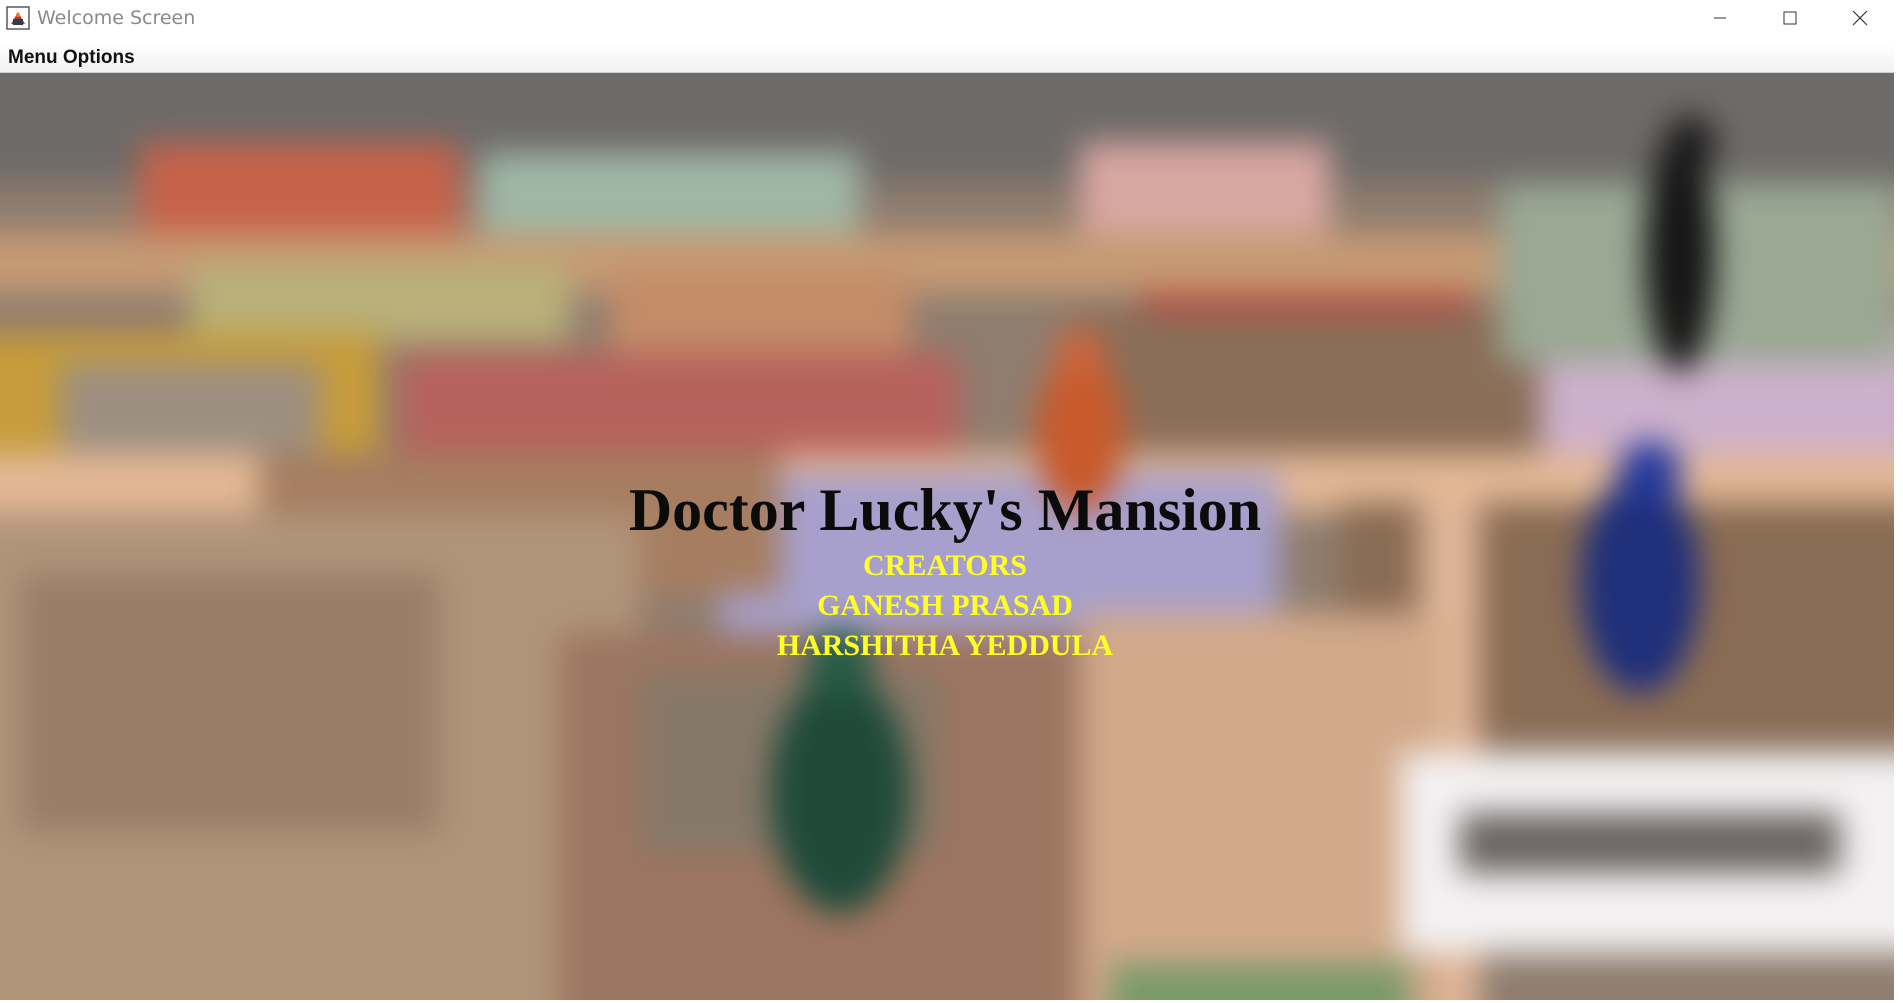 The width and height of the screenshot is (1903, 1003). What do you see at coordinates (116, 18) in the screenshot?
I see `window-title: Welcome Screen` at bounding box center [116, 18].